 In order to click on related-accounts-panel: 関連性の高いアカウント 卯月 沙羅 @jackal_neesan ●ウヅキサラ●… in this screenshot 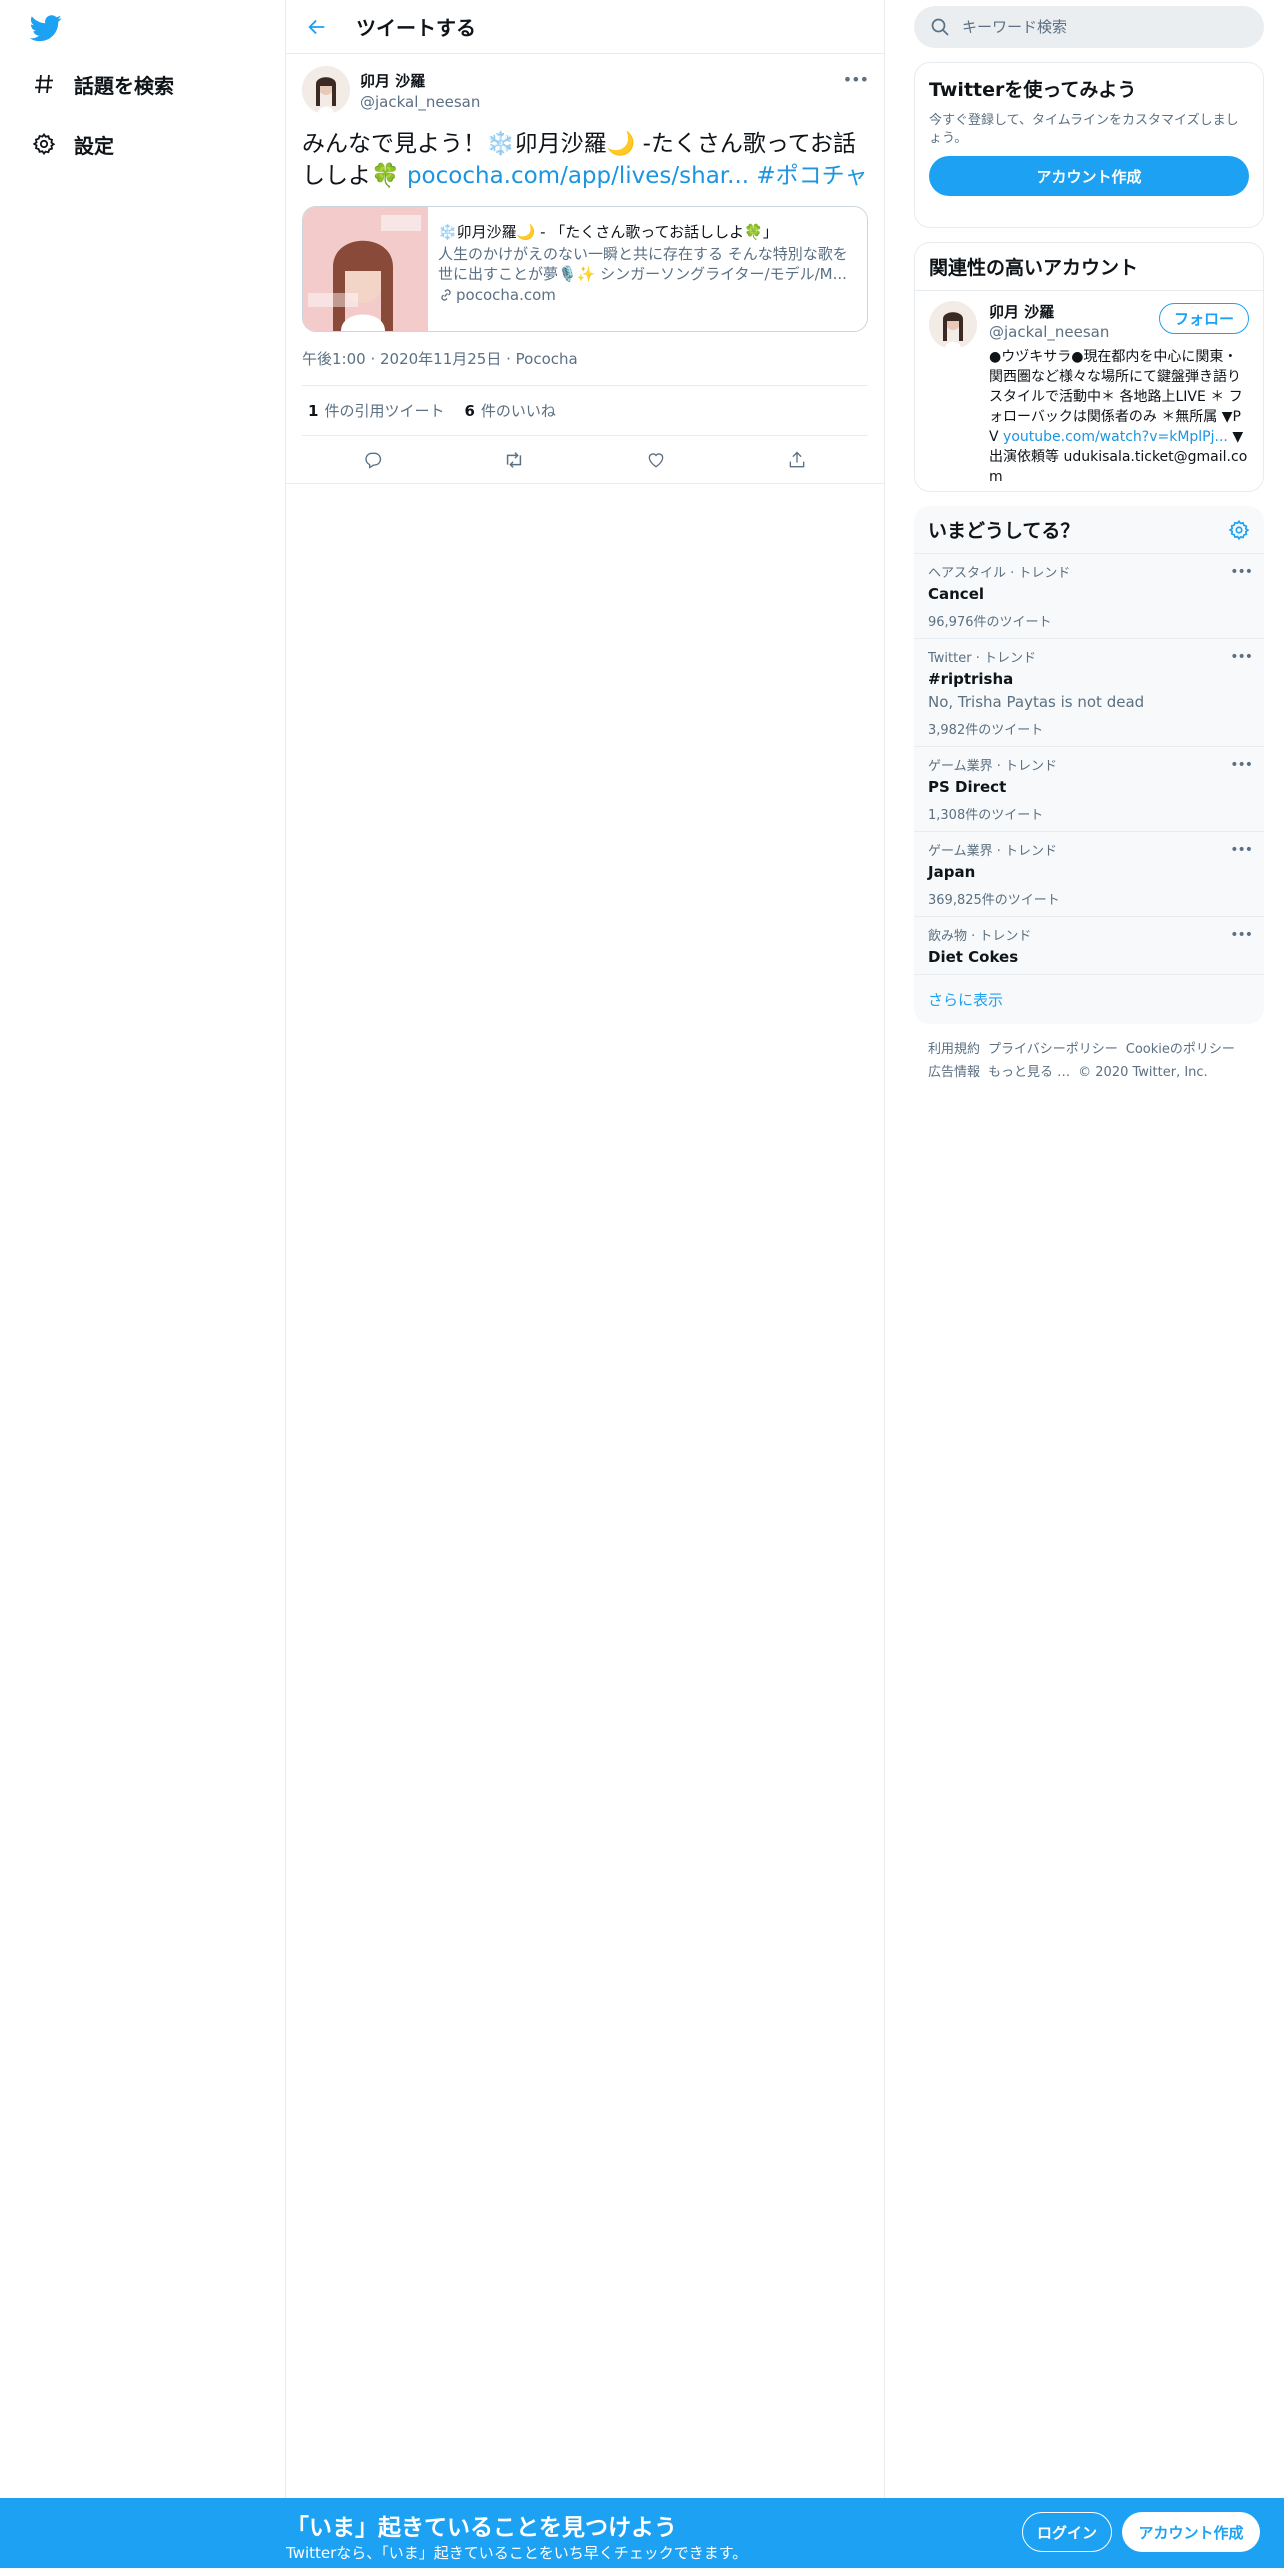, I will do `click(1089, 367)`.